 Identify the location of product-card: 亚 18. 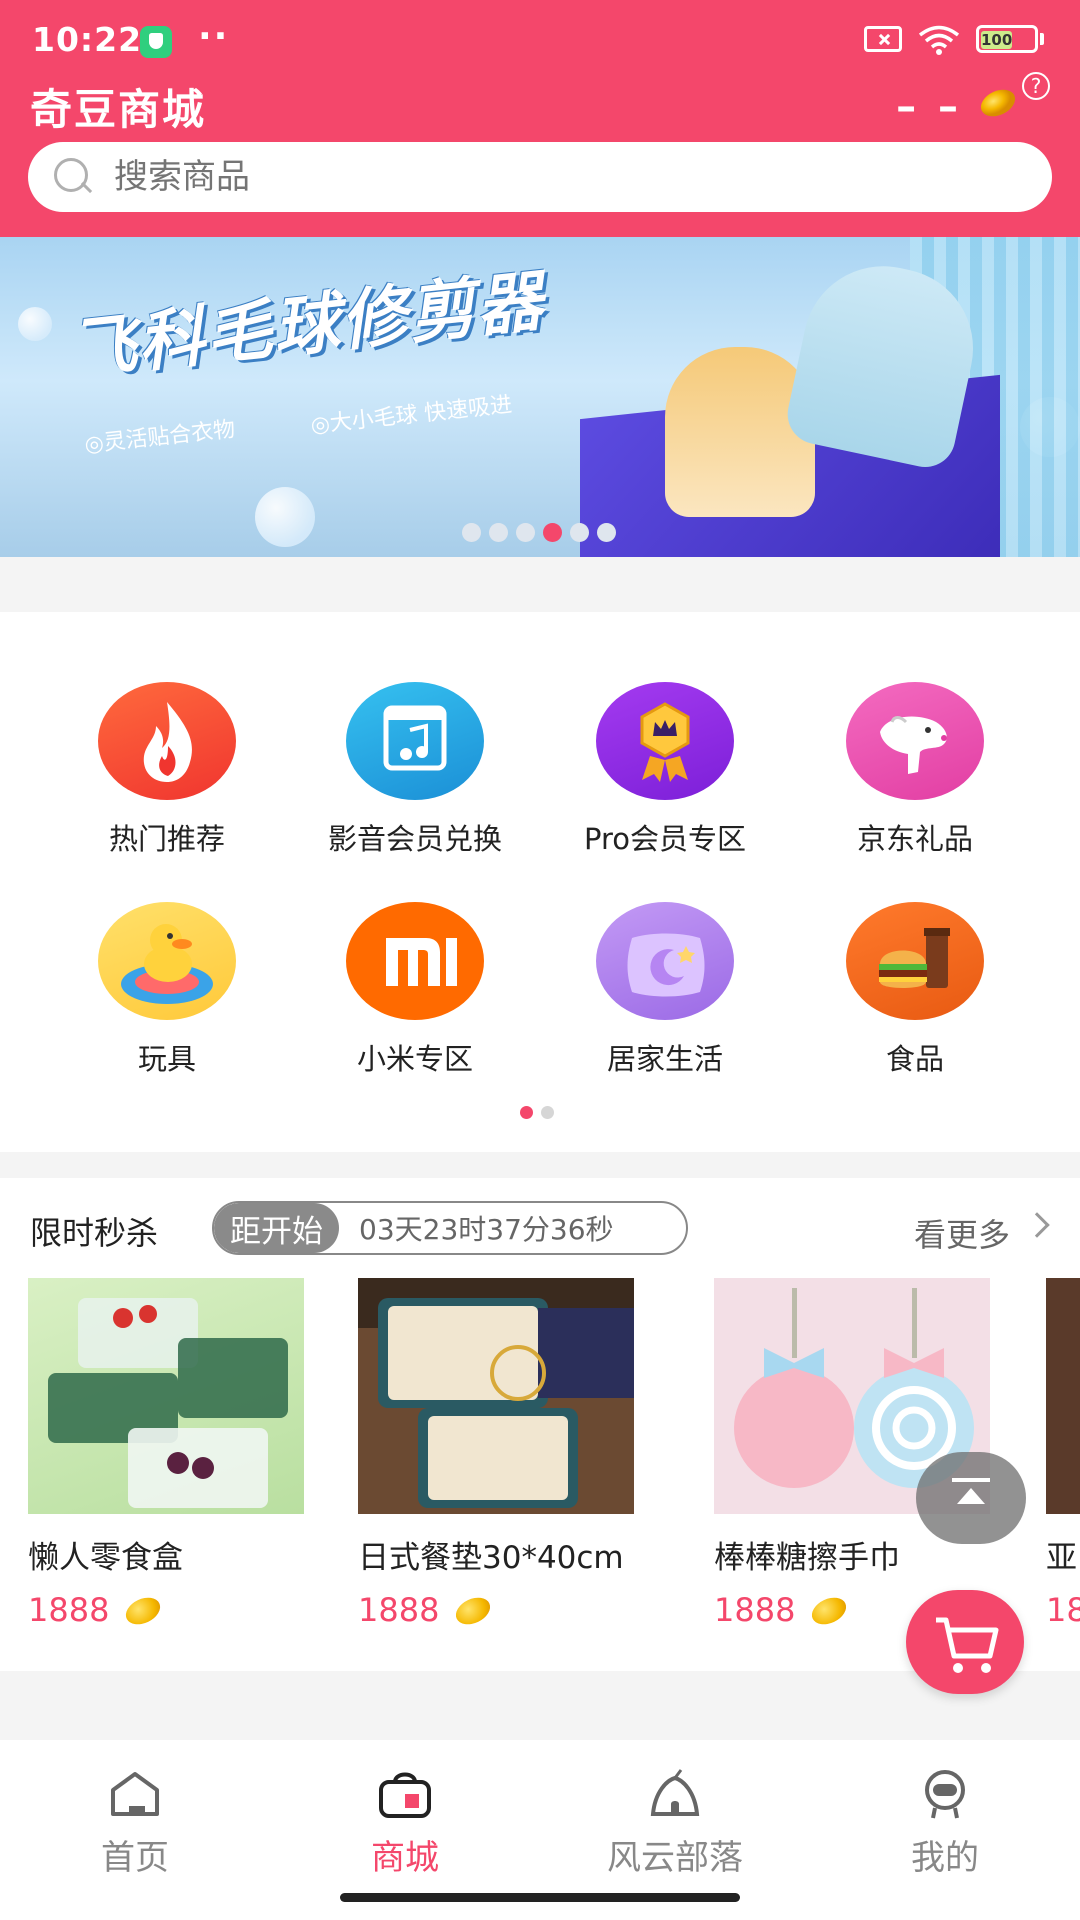
(1063, 1453).